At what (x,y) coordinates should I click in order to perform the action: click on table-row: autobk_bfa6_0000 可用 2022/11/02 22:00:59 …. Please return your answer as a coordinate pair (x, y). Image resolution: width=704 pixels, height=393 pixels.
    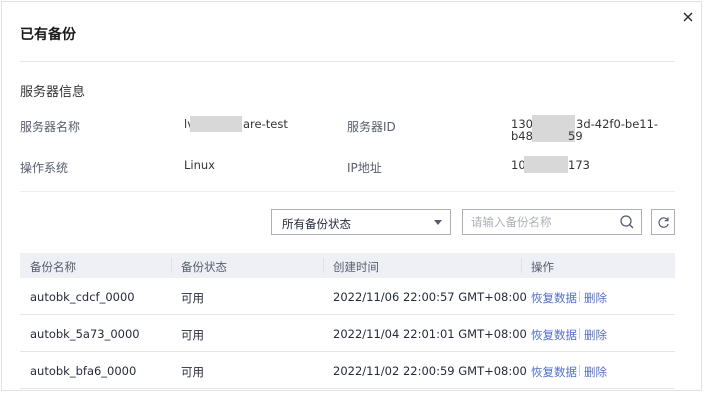
    Looking at the image, I should click on (347, 370).